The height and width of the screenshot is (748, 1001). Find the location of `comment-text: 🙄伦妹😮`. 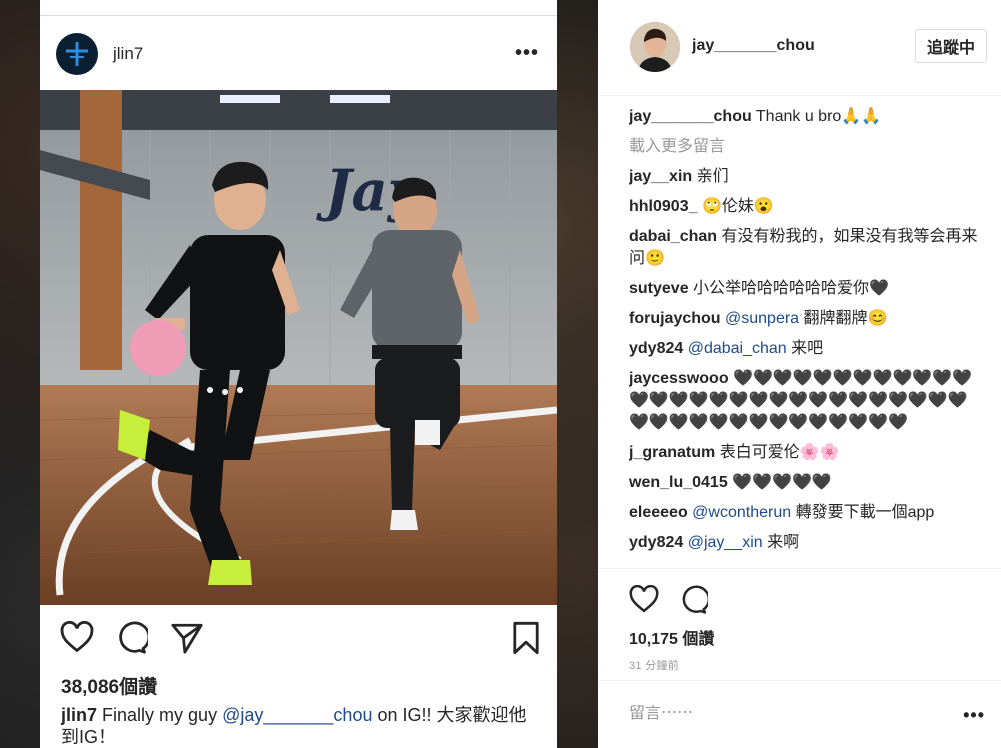

comment-text: 🙄伦妹😮 is located at coordinates (737, 206).